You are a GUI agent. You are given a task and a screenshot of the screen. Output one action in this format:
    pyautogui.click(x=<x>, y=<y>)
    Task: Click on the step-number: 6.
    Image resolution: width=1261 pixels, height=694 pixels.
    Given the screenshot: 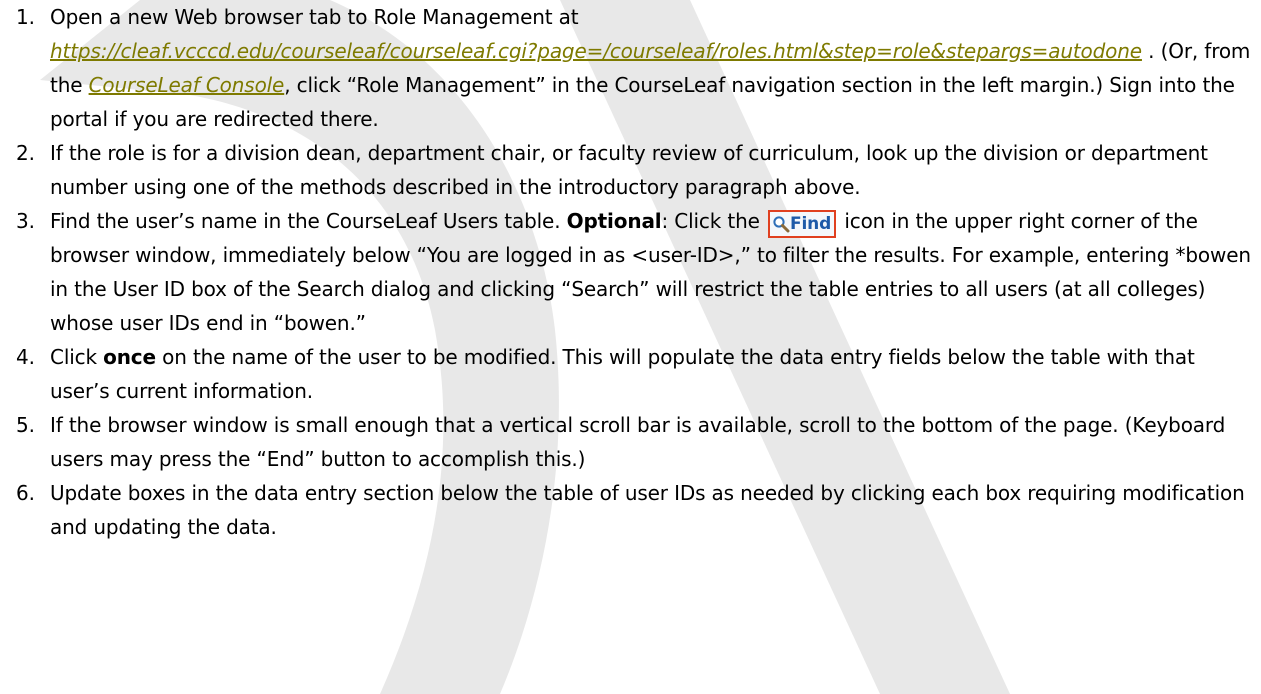 What is the action you would take?
    pyautogui.click(x=25, y=493)
    